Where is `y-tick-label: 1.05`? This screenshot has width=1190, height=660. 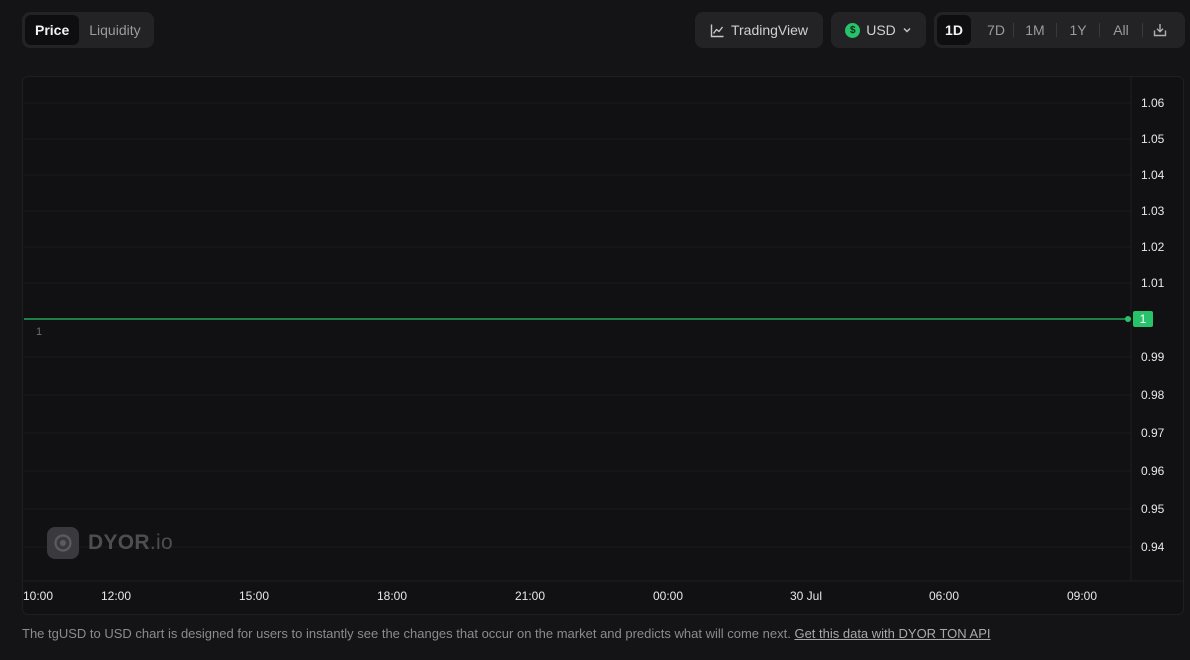 y-tick-label: 1.05 is located at coordinates (1153, 139).